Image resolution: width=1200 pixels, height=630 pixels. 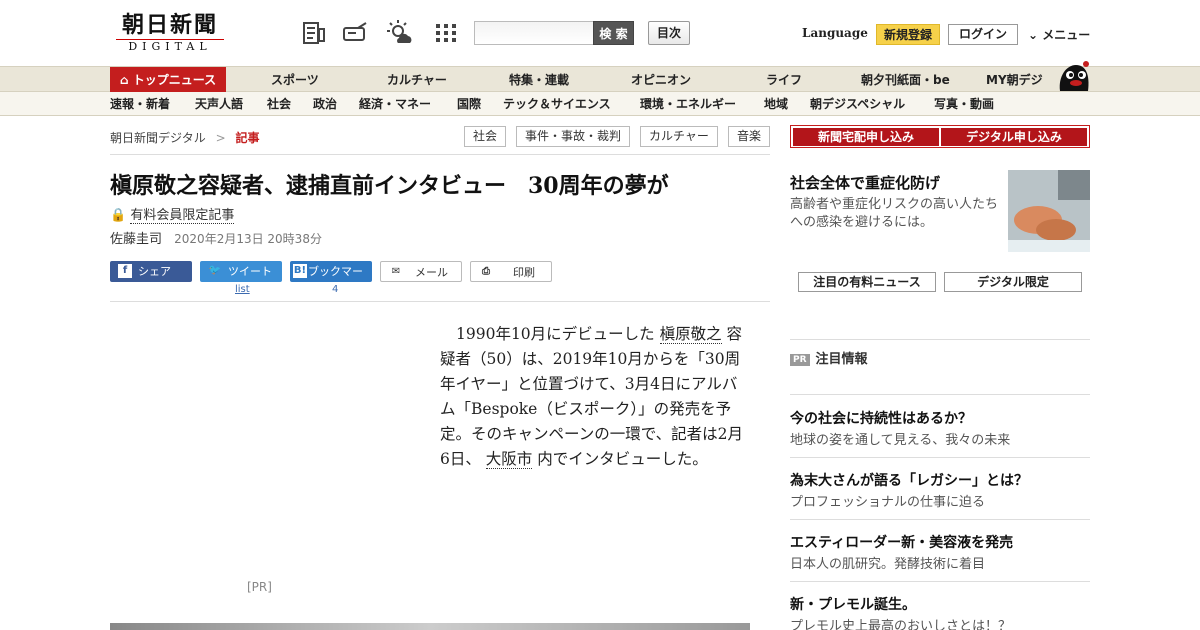 I want to click on article-photo, so click(x=430, y=626).